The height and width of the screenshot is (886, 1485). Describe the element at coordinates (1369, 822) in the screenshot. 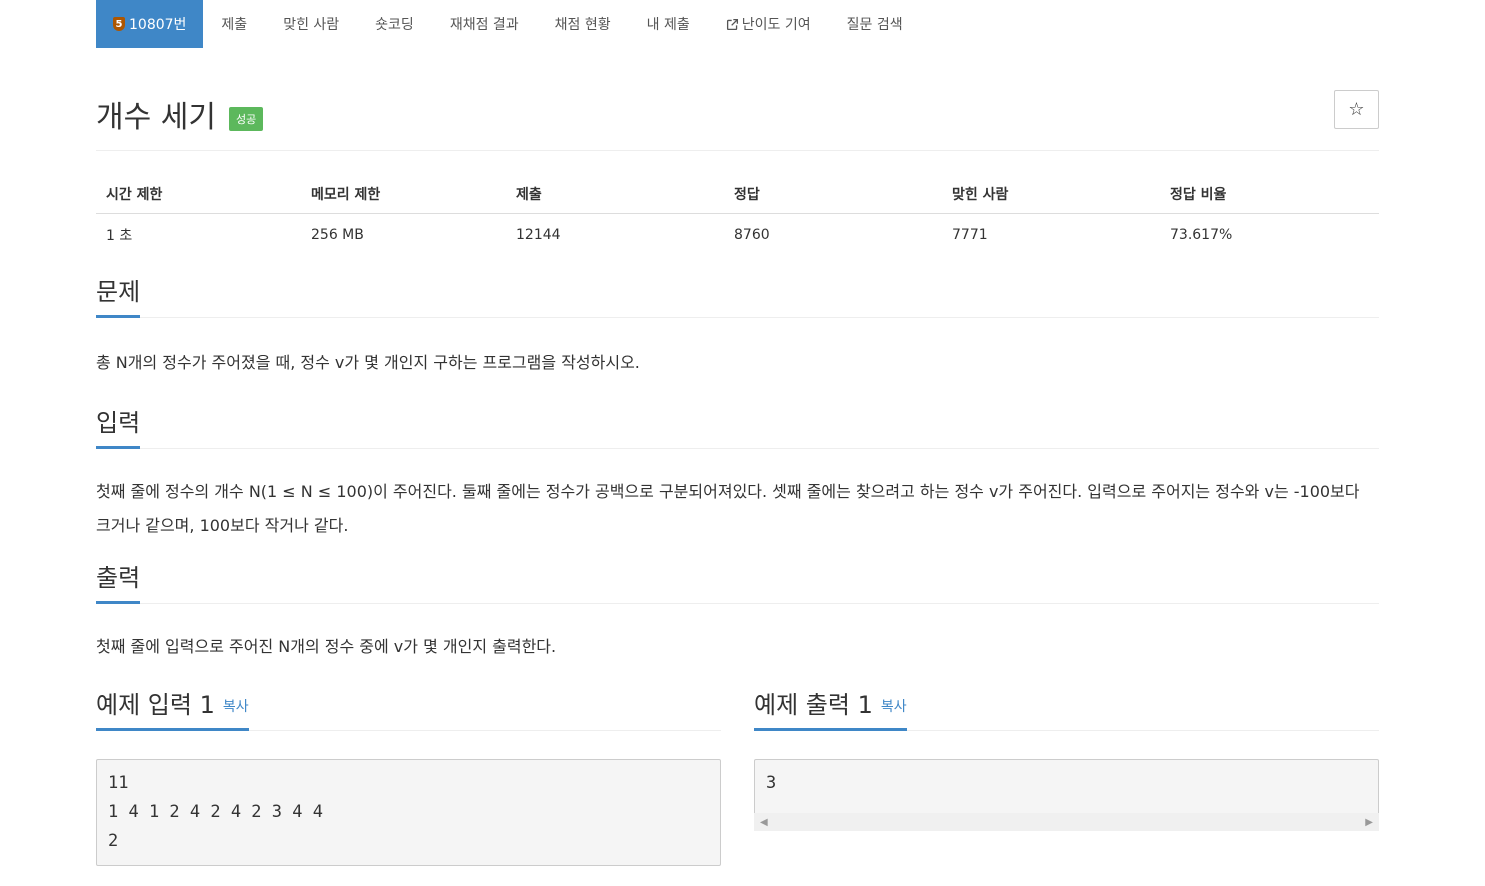

I see `scroll-right-icon: ▶` at that location.